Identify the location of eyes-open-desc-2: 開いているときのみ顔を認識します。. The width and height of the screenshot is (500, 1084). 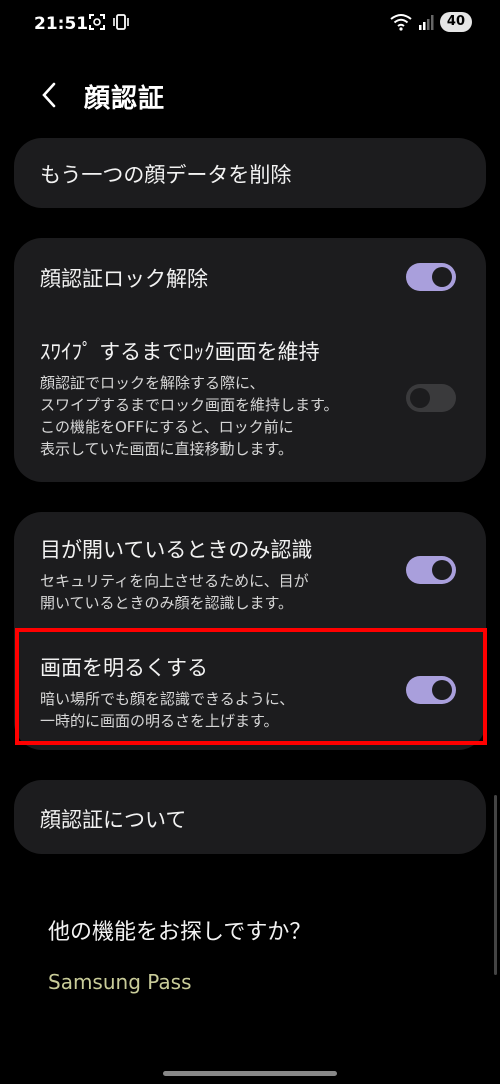
(167, 603).